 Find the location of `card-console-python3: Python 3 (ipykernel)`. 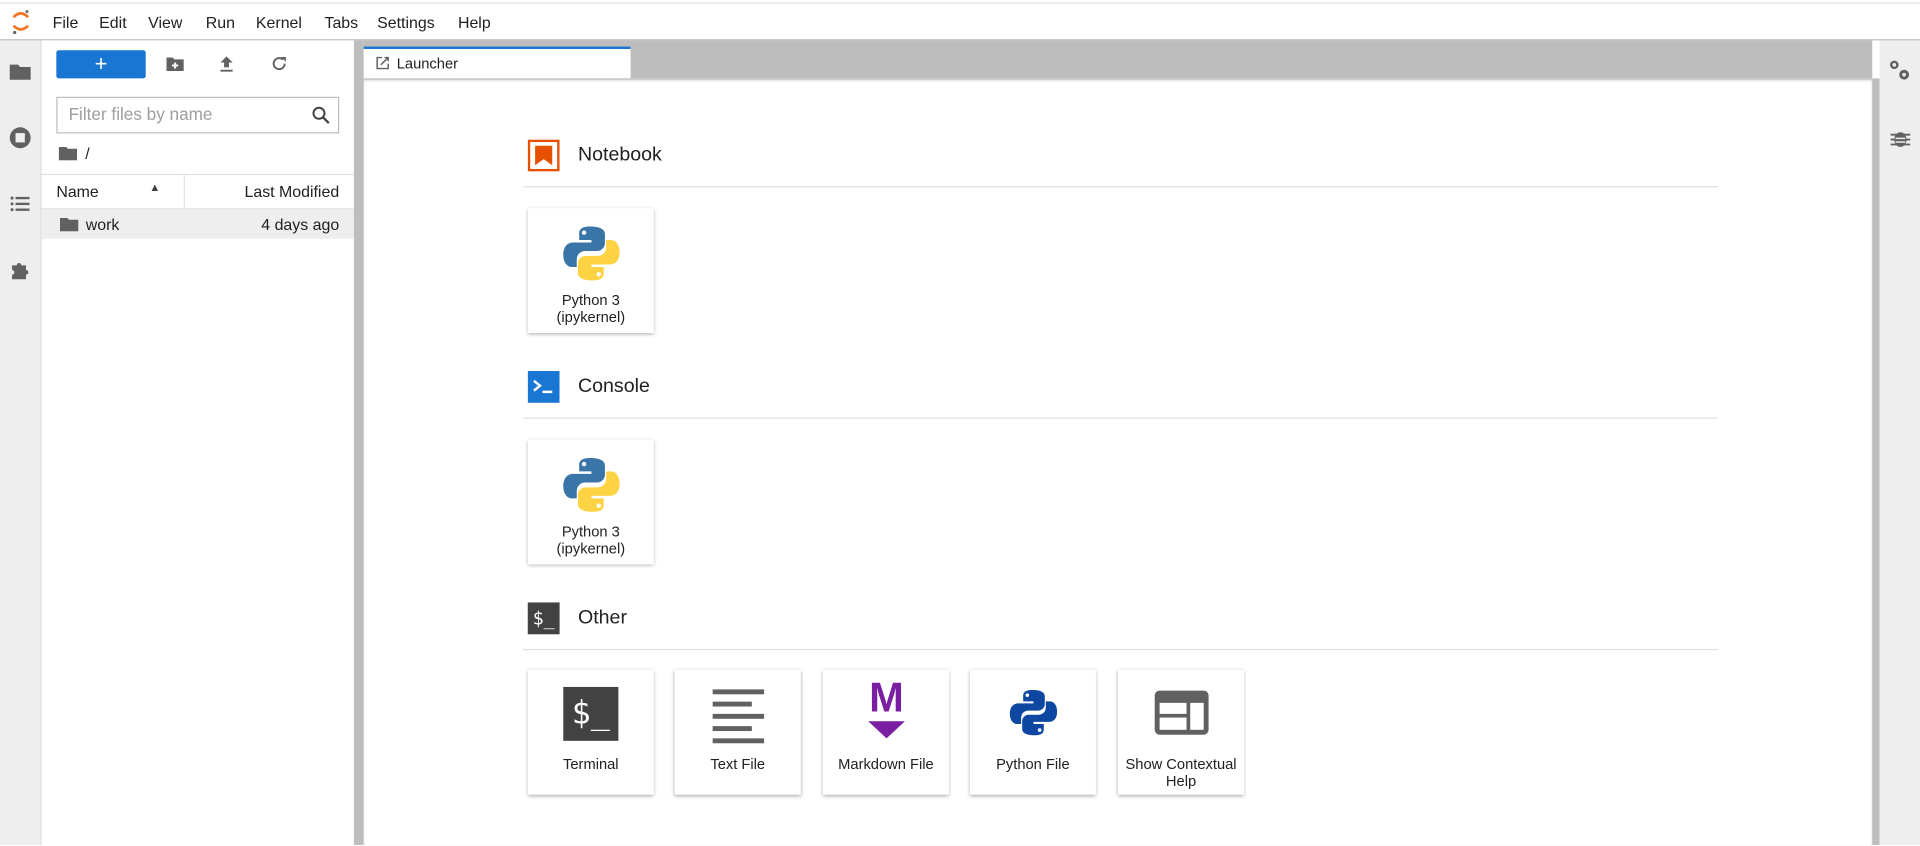

card-console-python3: Python 3 (ipykernel) is located at coordinates (590, 502).